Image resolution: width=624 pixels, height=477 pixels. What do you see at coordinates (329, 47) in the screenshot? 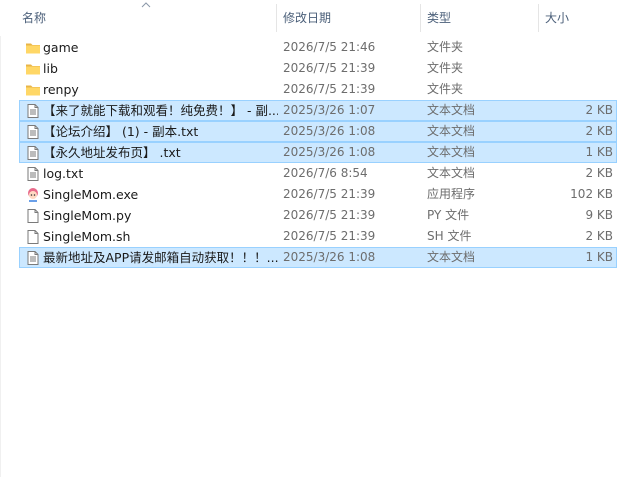
I see `file-date: 2026/7/5 21:46` at bounding box center [329, 47].